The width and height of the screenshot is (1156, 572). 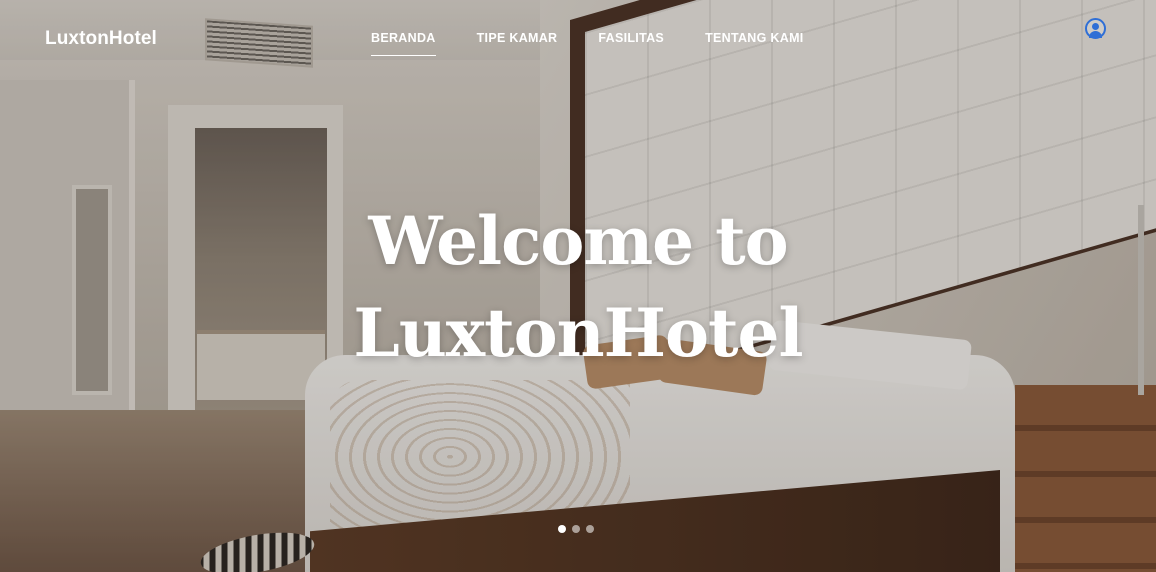 What do you see at coordinates (631, 43) in the screenshot?
I see `nav-item-fasilitas: FASILITAS` at bounding box center [631, 43].